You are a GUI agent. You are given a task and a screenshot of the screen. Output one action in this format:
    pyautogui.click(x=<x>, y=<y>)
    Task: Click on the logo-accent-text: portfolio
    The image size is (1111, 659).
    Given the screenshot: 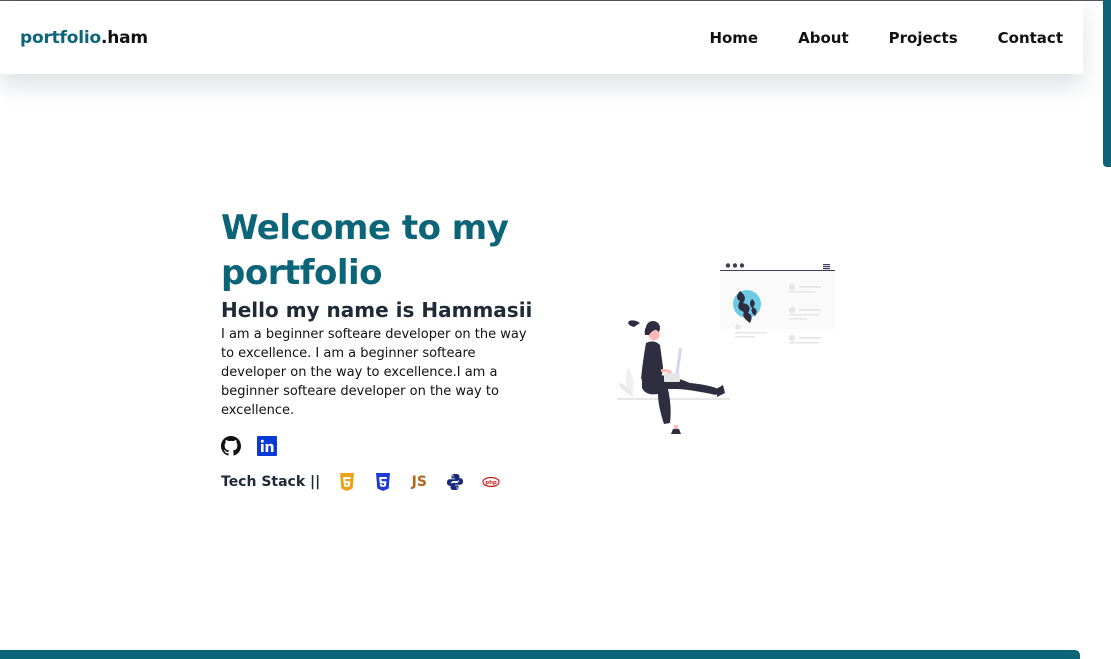 What is the action you would take?
    pyautogui.click(x=60, y=37)
    